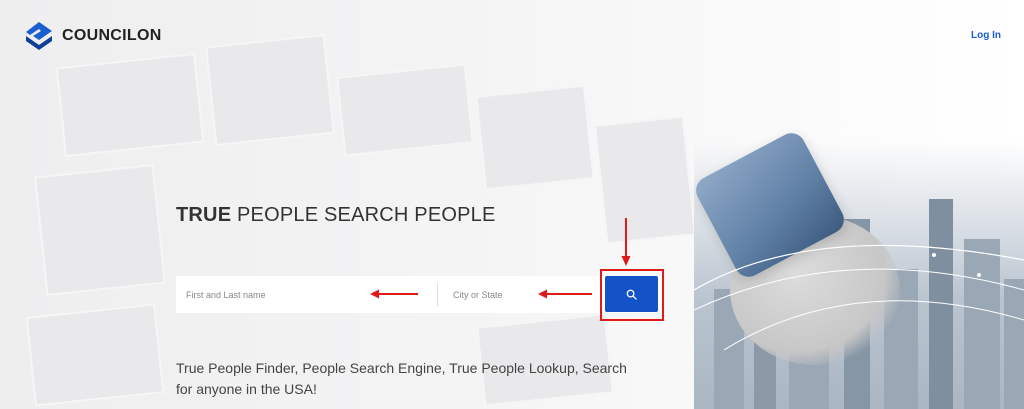 The image size is (1024, 409). I want to click on network-lines-graphic, so click(859, 297).